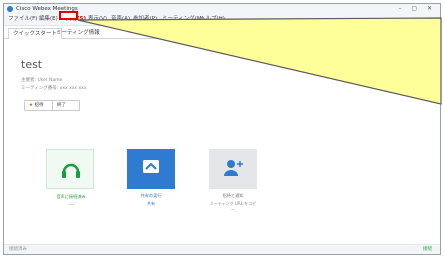  Describe the element at coordinates (71, 170) in the screenshot. I see `headset-icon` at that location.